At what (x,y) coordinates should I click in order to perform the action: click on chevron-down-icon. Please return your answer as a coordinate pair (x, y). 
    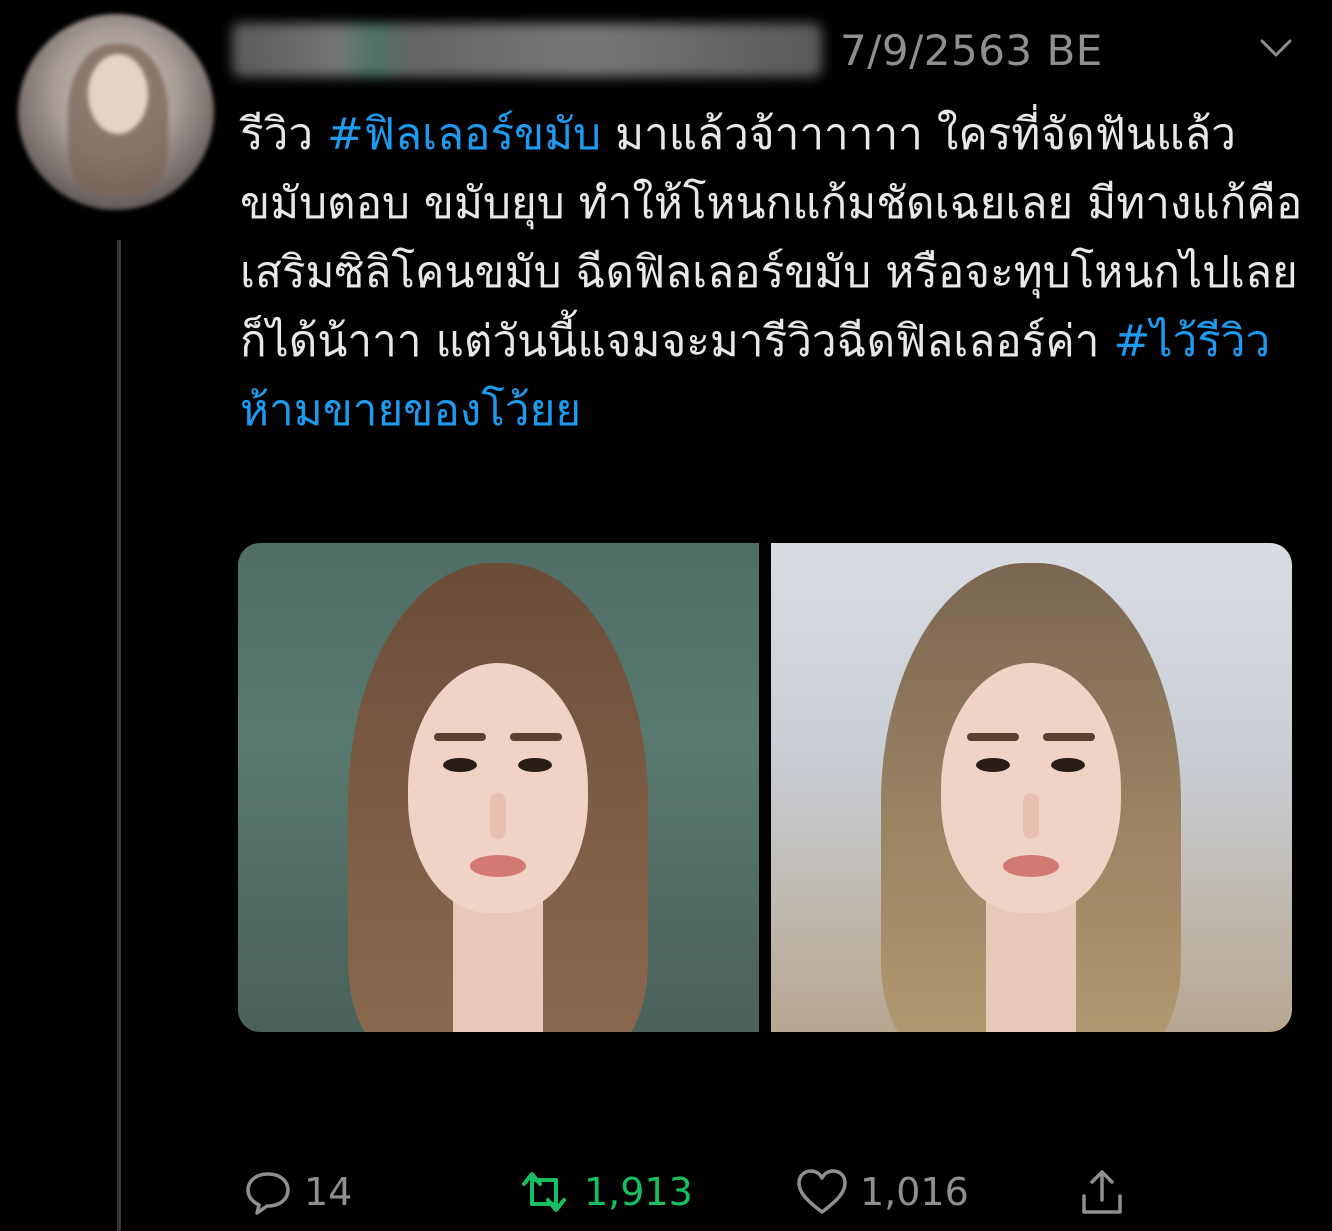
    Looking at the image, I should click on (1276, 48).